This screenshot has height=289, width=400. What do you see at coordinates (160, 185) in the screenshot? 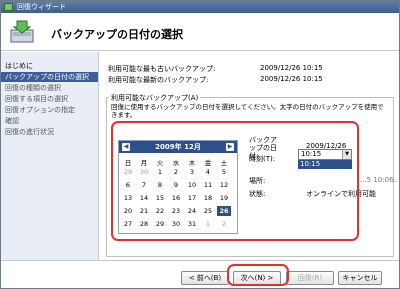
I see `calendar-day: 8` at bounding box center [160, 185].